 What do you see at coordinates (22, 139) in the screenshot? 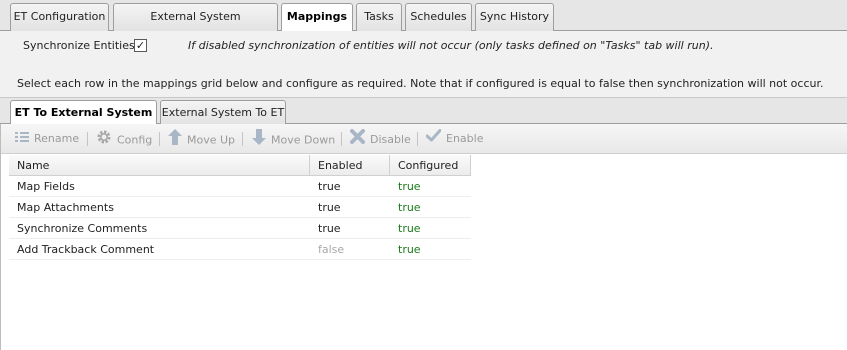
I see `rename-icon` at bounding box center [22, 139].